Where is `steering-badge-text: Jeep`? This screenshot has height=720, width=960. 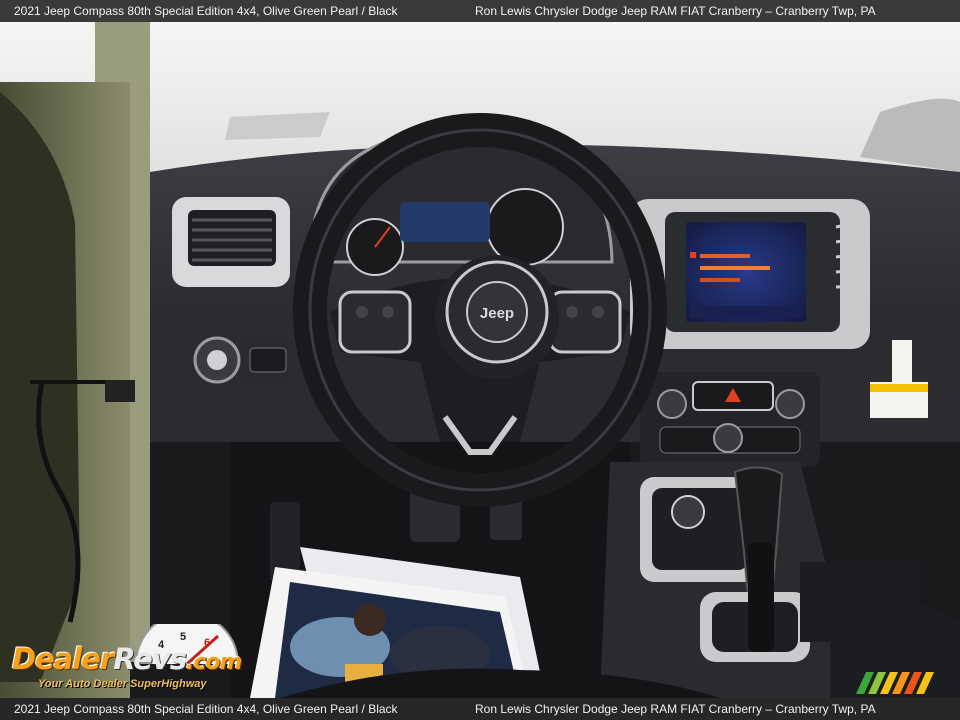
steering-badge-text: Jeep is located at coordinates (497, 313).